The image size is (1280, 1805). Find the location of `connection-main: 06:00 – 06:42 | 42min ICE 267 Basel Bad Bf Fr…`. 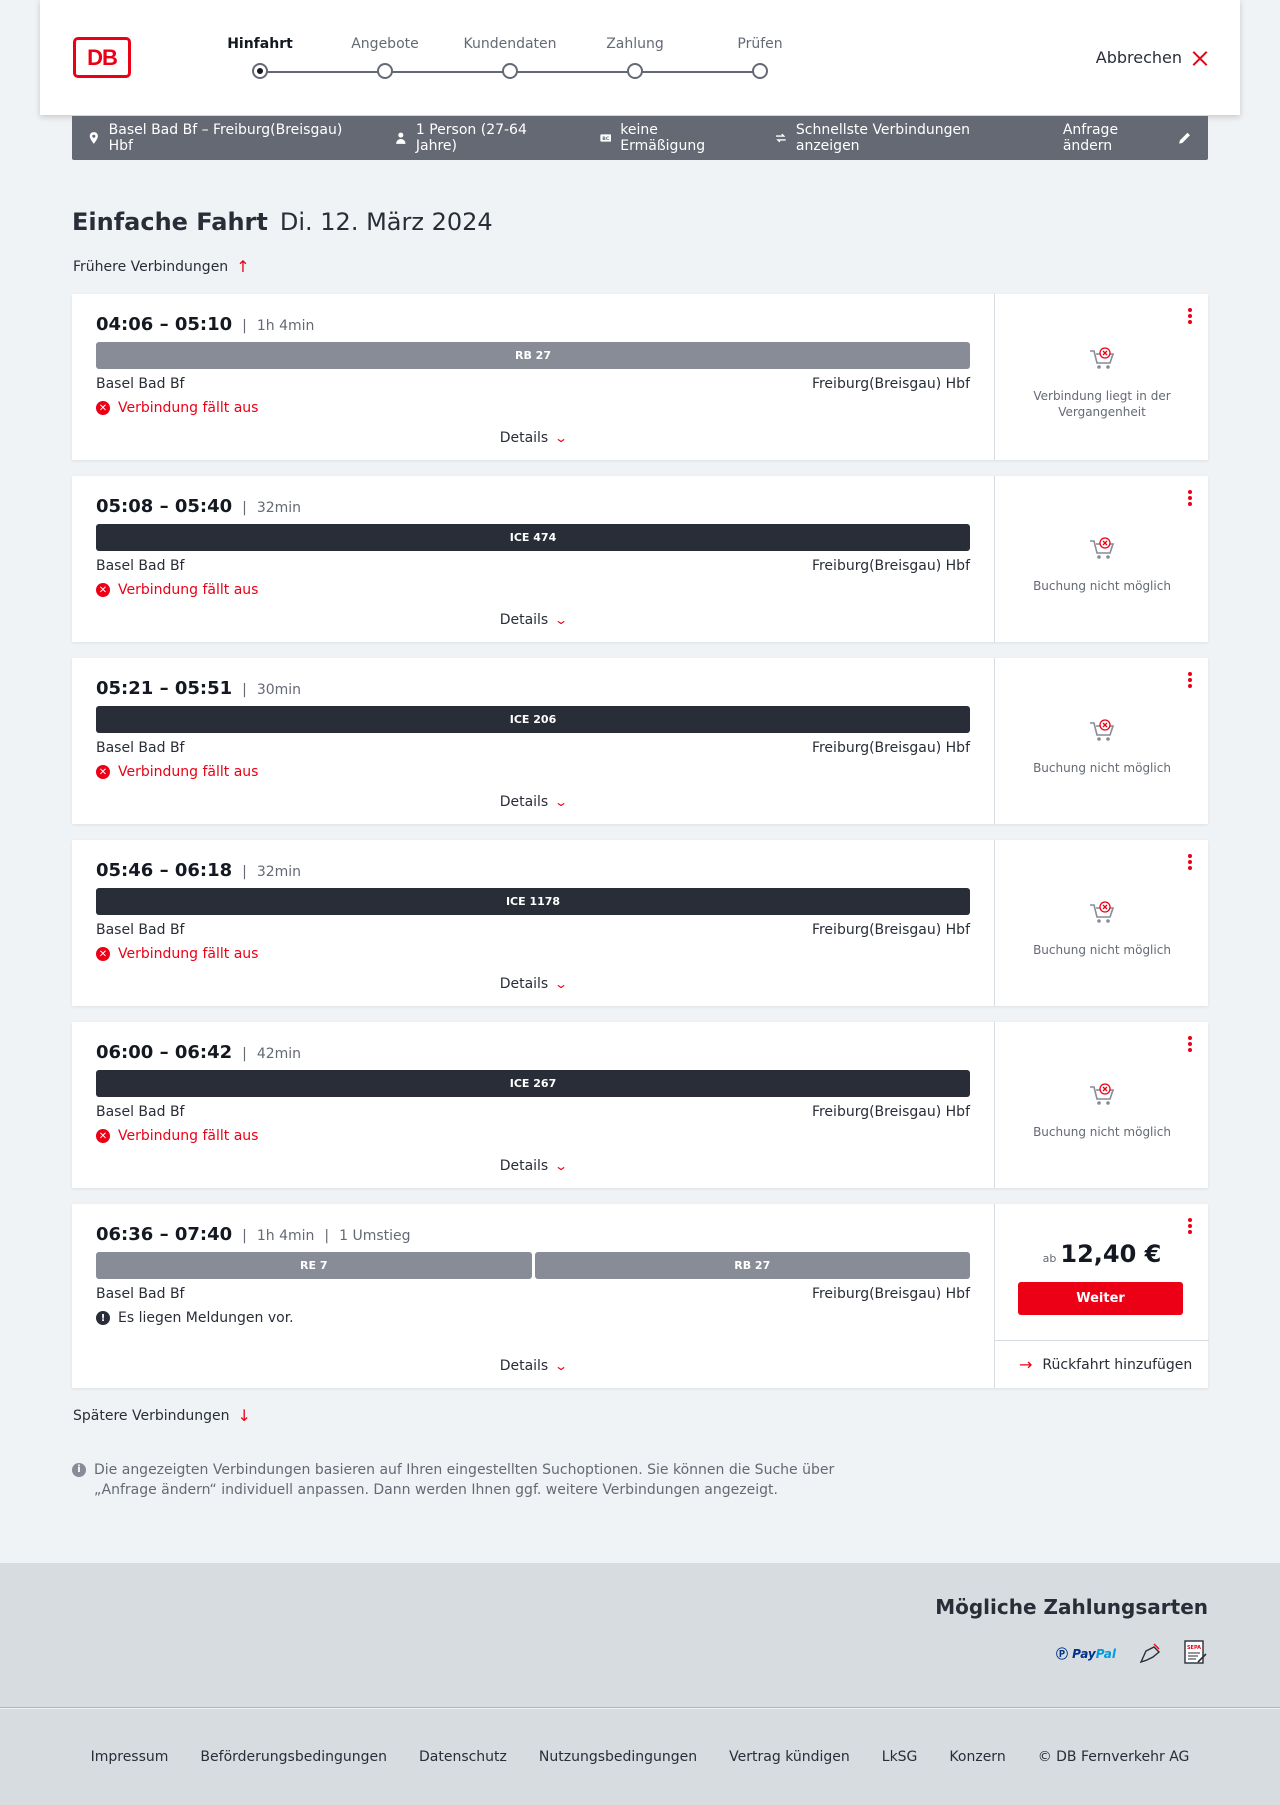

connection-main: 06:00 – 06:42 | 42min ICE 267 Basel Bad Bf Fr… is located at coordinates (533, 1105).